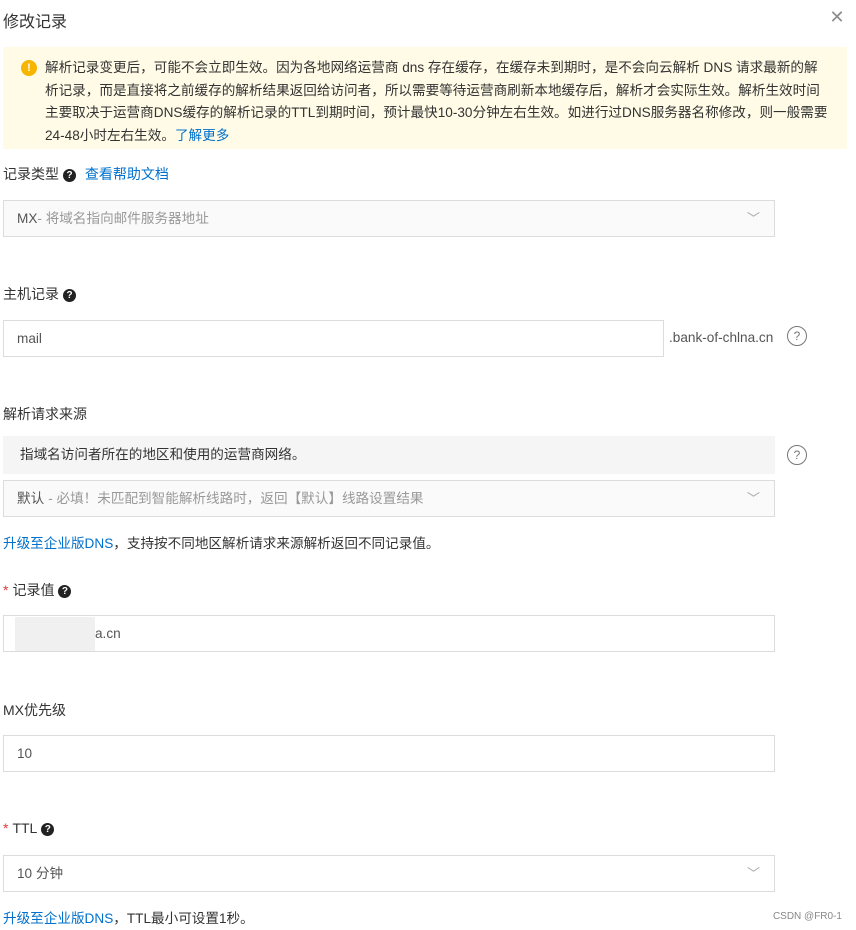 The width and height of the screenshot is (856, 930). I want to click on ttl-upgrade-text: ，TTL最小可设置1秒。, so click(183, 918).